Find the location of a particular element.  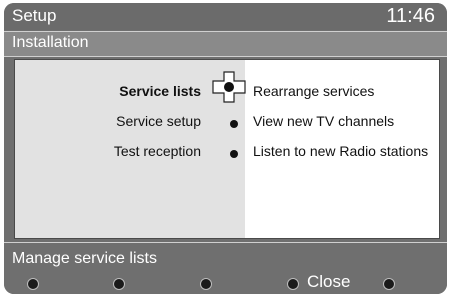

help-text: Manage service lists is located at coordinates (84, 258).